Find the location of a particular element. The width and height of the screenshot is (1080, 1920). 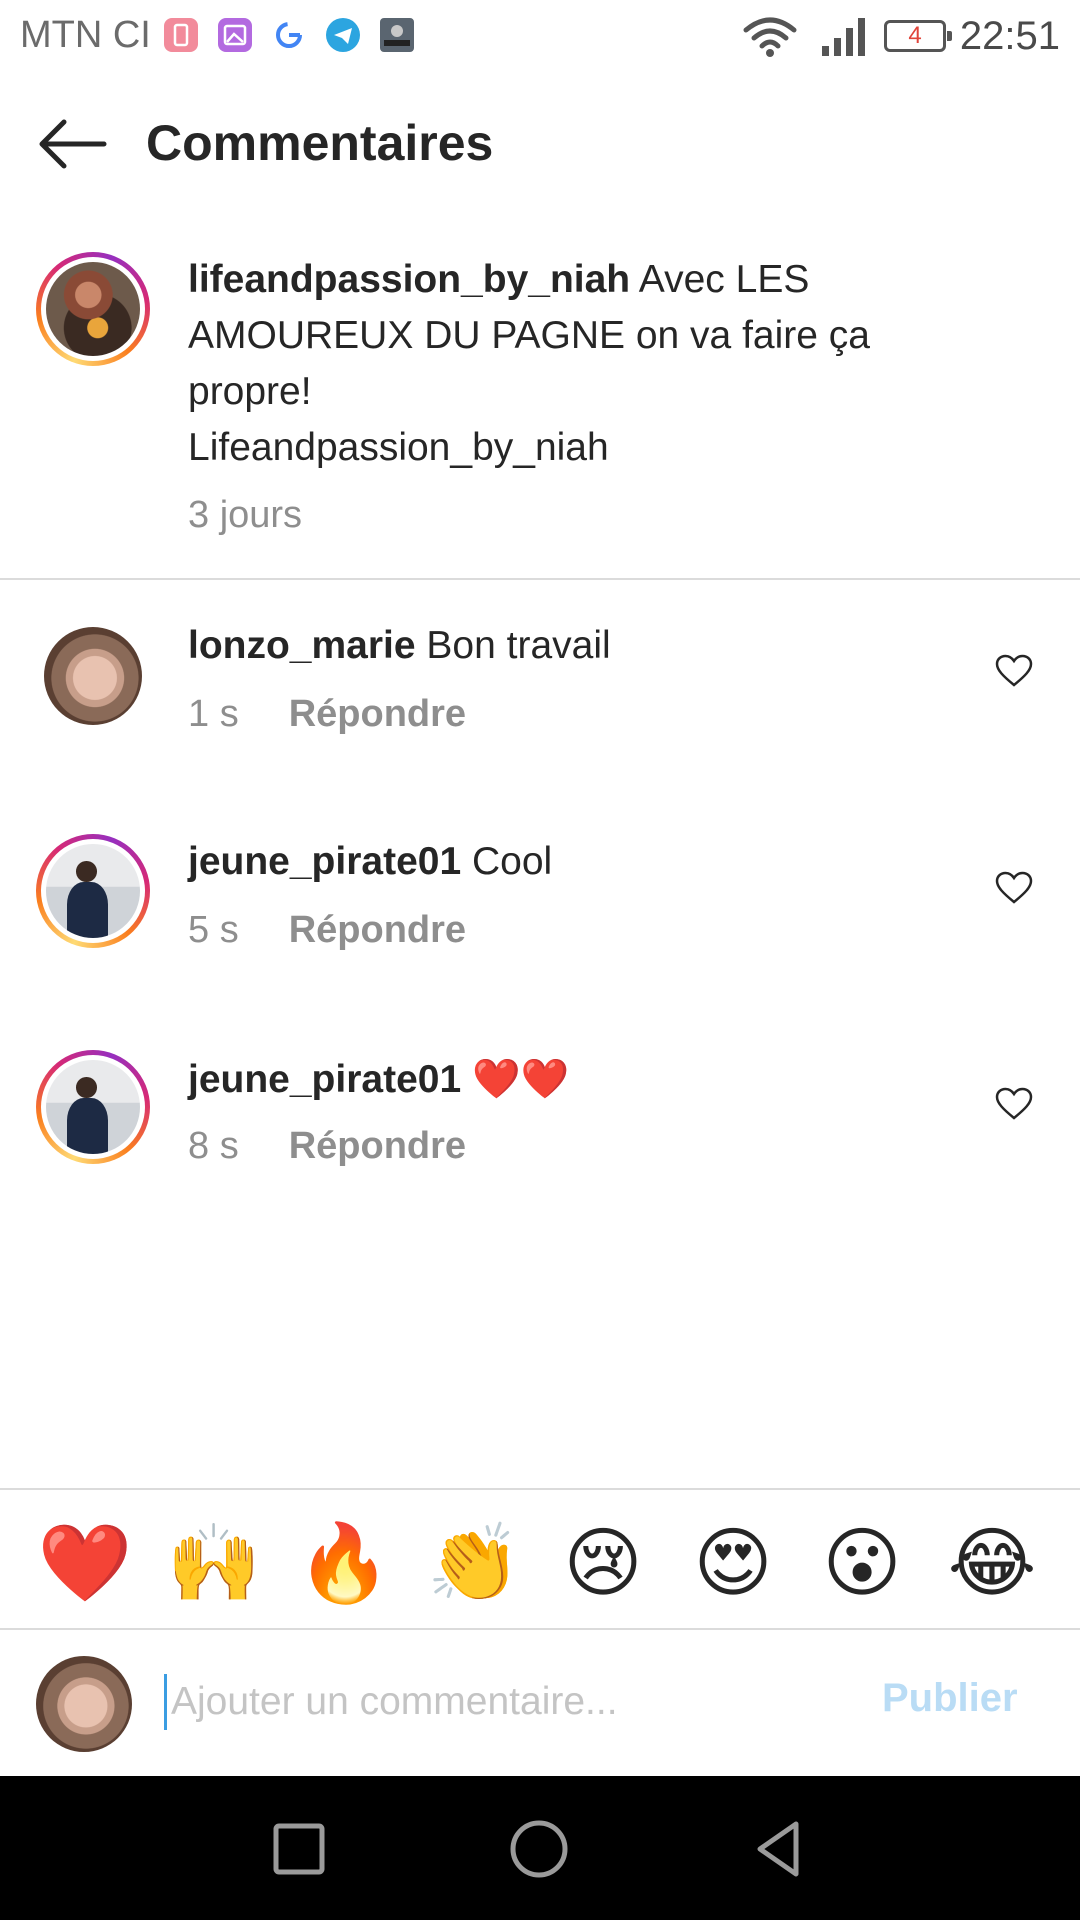

comment-time: 1 s is located at coordinates (213, 714).